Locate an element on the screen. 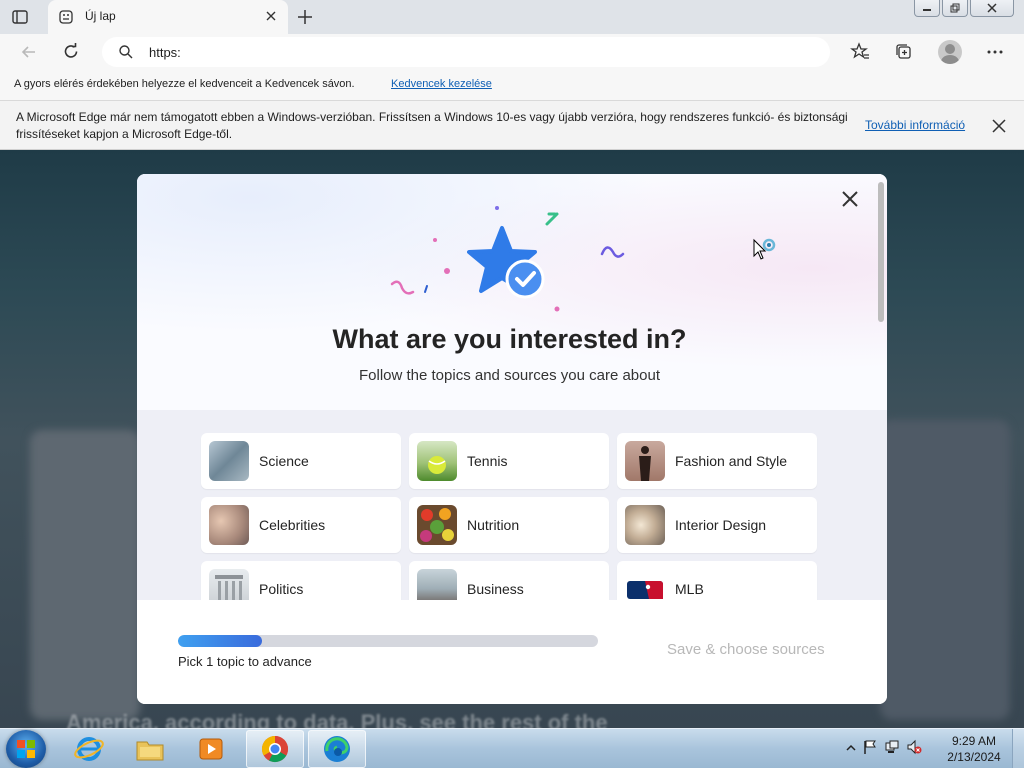  topic-label: Politics is located at coordinates (281, 589).